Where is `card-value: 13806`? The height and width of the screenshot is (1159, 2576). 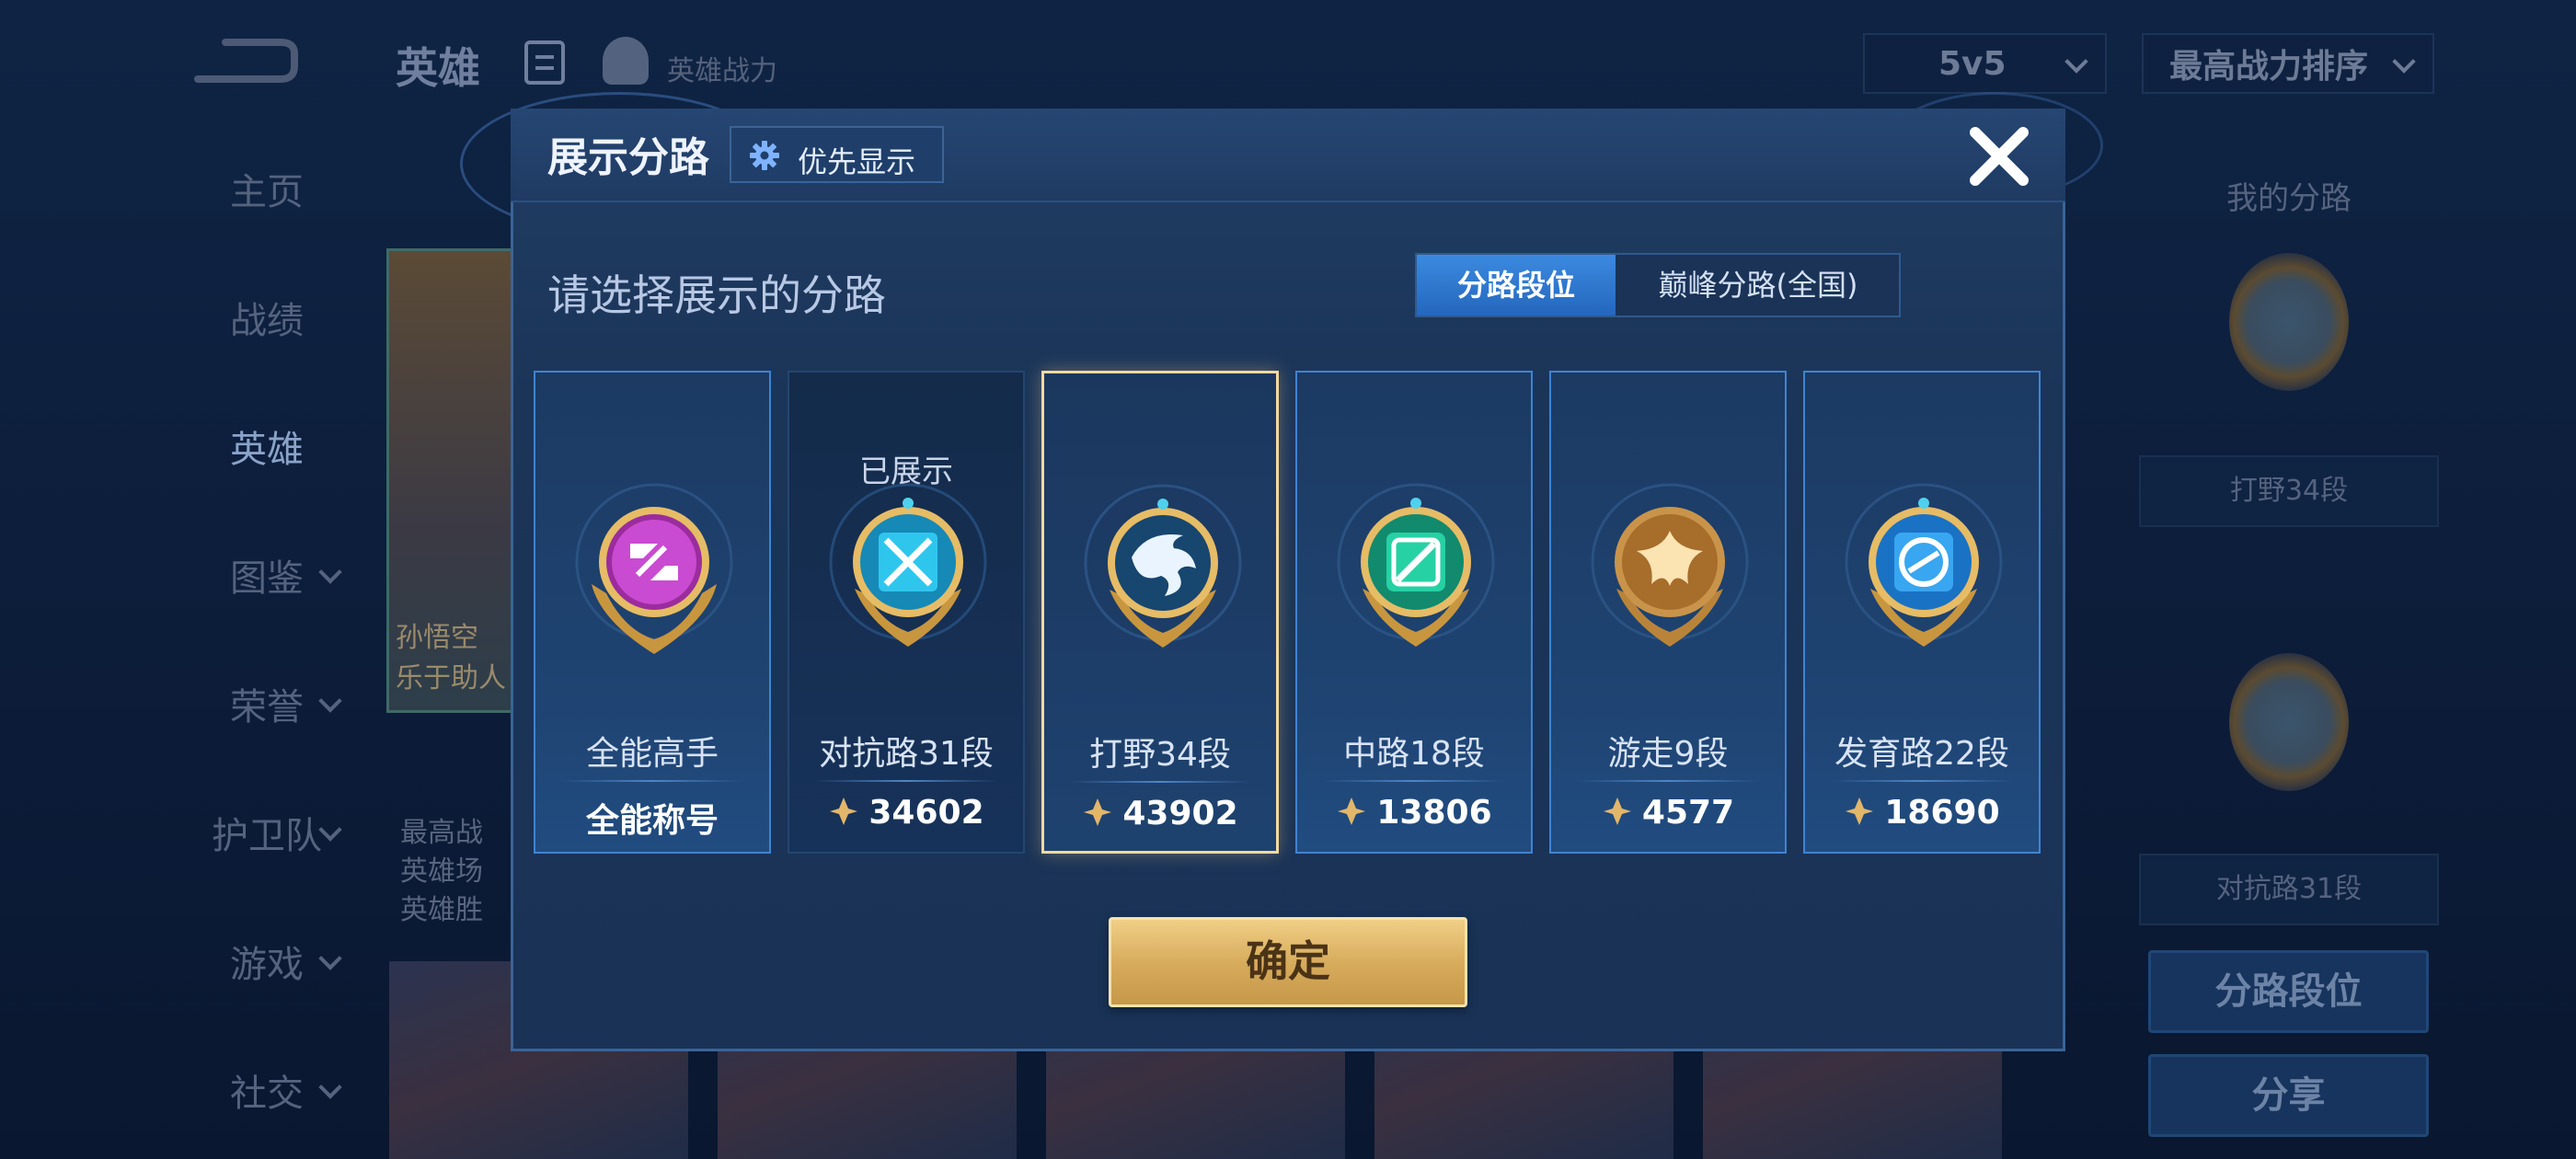 card-value: 13806 is located at coordinates (1414, 813).